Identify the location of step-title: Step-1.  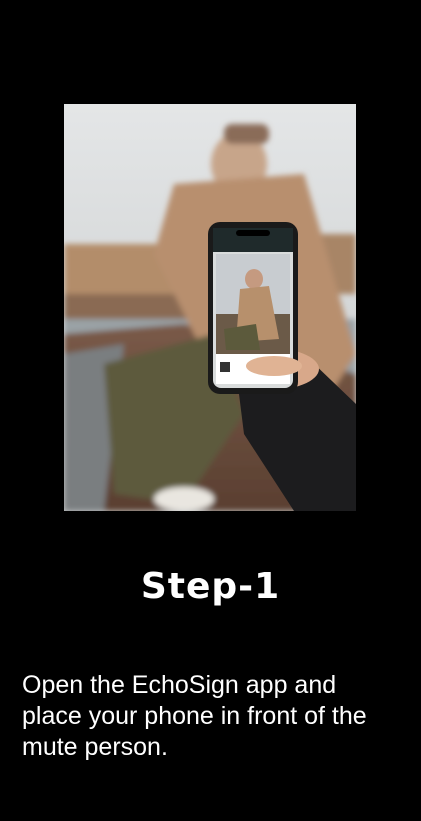
(210, 586).